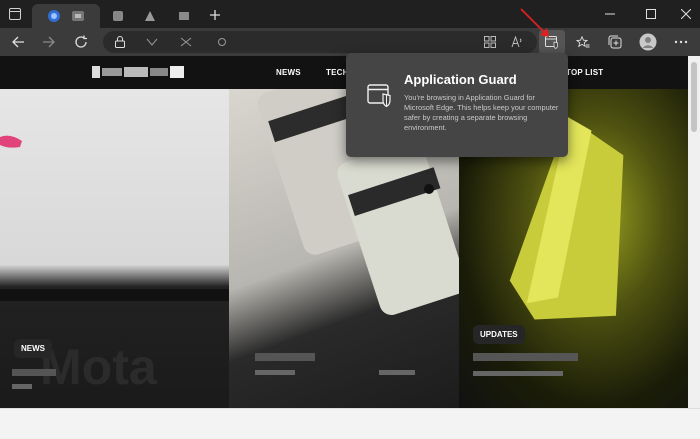 The height and width of the screenshot is (439, 700). Describe the element at coordinates (534, 22) in the screenshot. I see `annotation-arrow-icon` at that location.